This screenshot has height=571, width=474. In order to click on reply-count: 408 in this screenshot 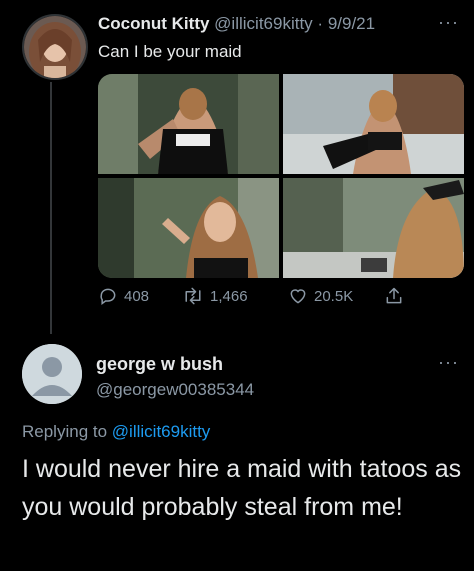, I will do `click(137, 296)`.